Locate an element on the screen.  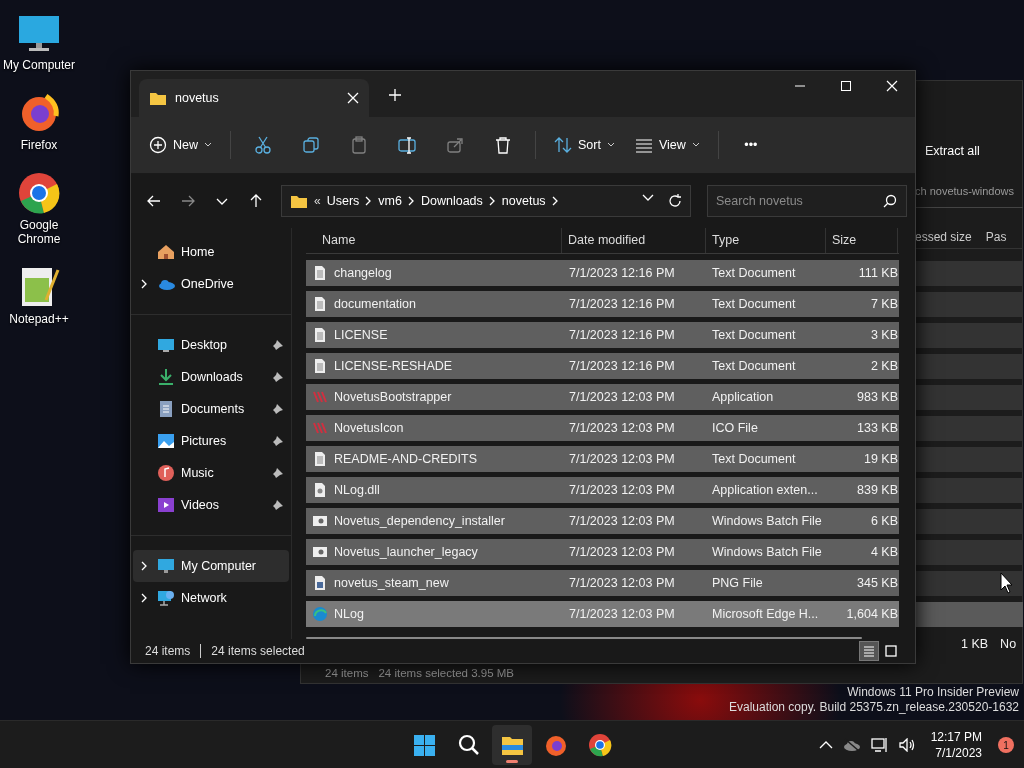
file-name: novetus_steam_new is located at coordinates (434, 582).